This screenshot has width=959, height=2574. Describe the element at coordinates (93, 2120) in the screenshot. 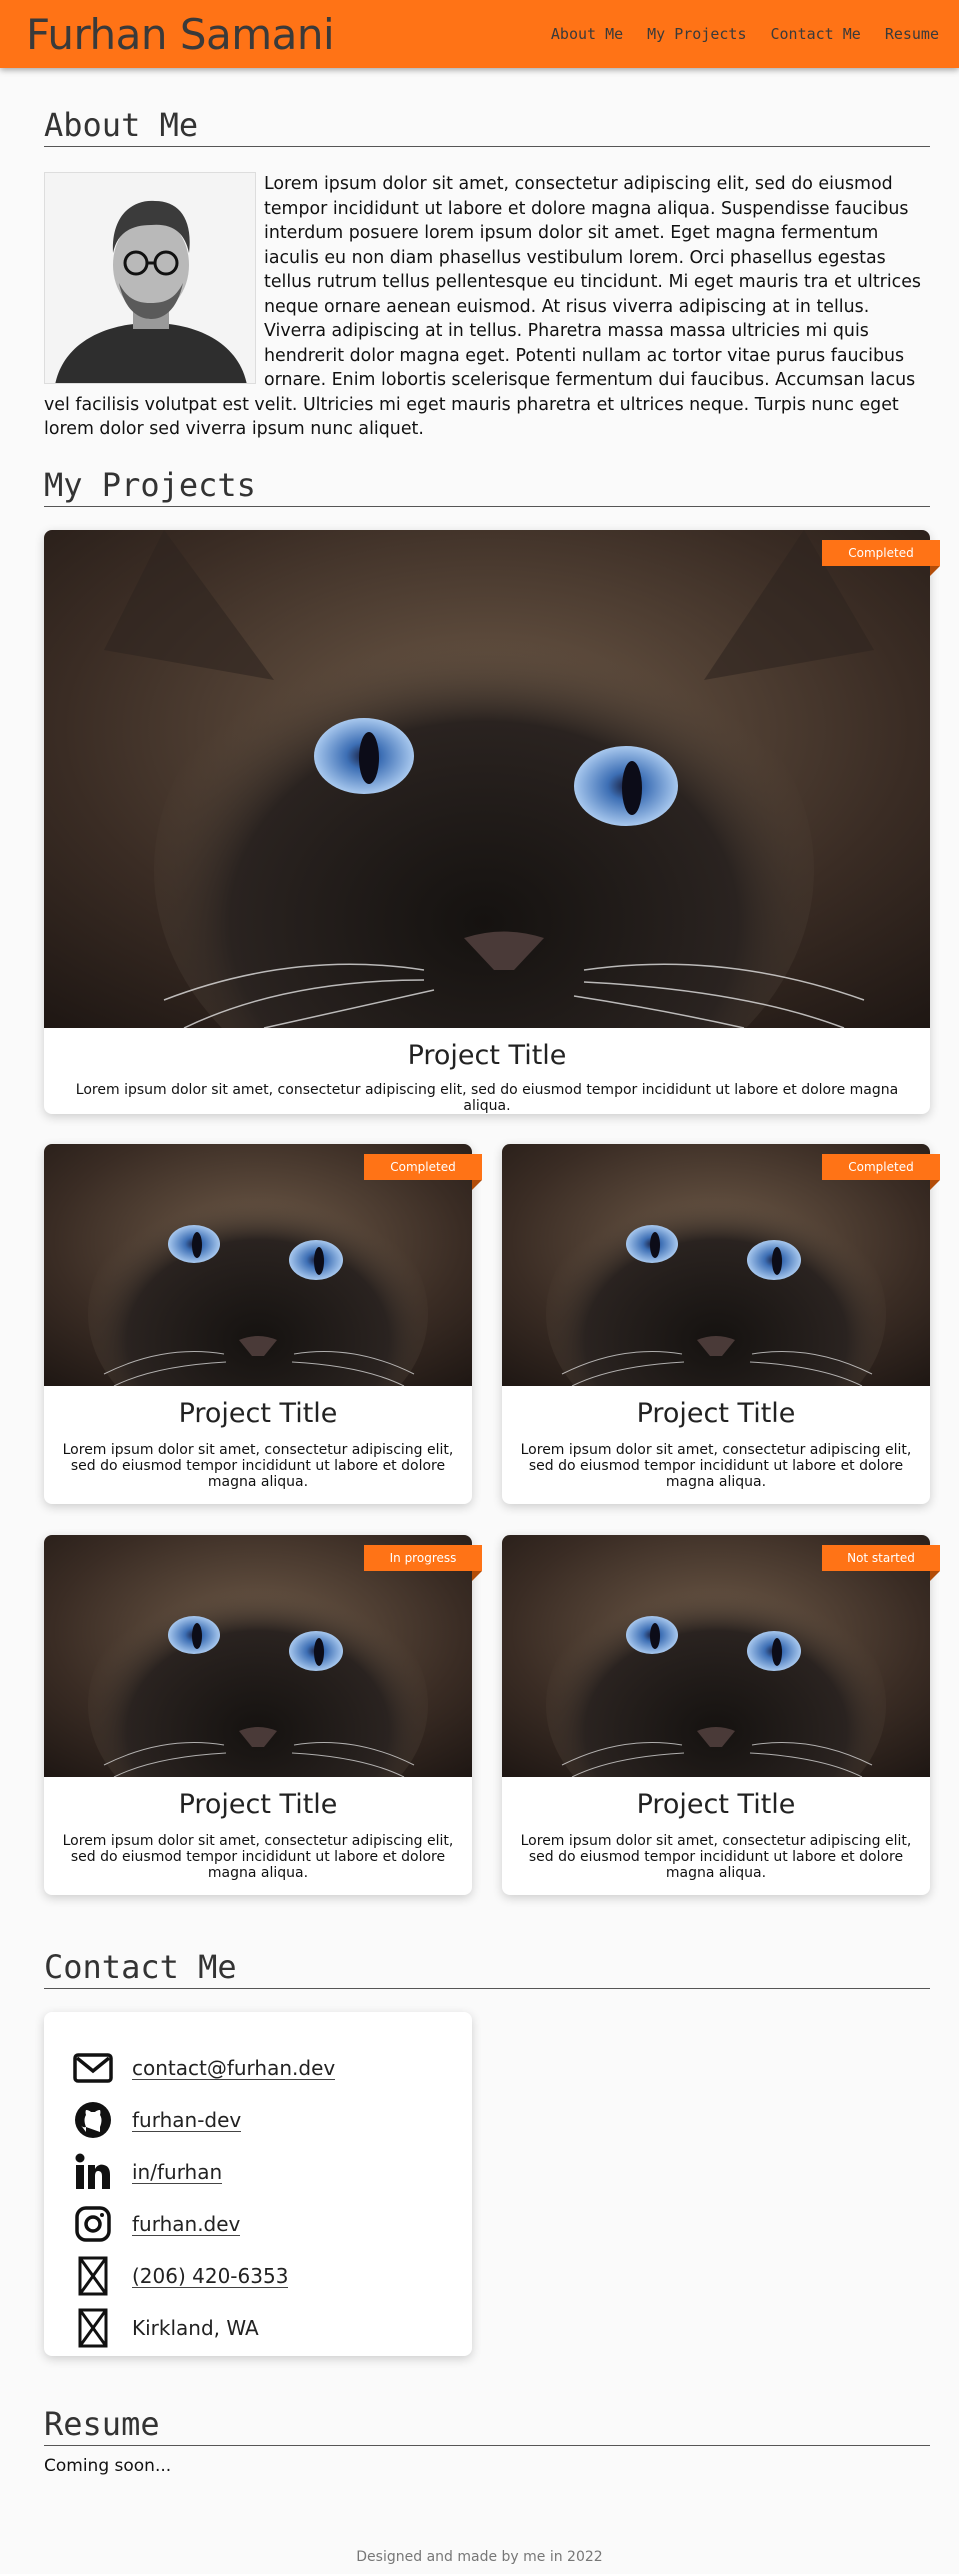

I see `github-icon` at that location.